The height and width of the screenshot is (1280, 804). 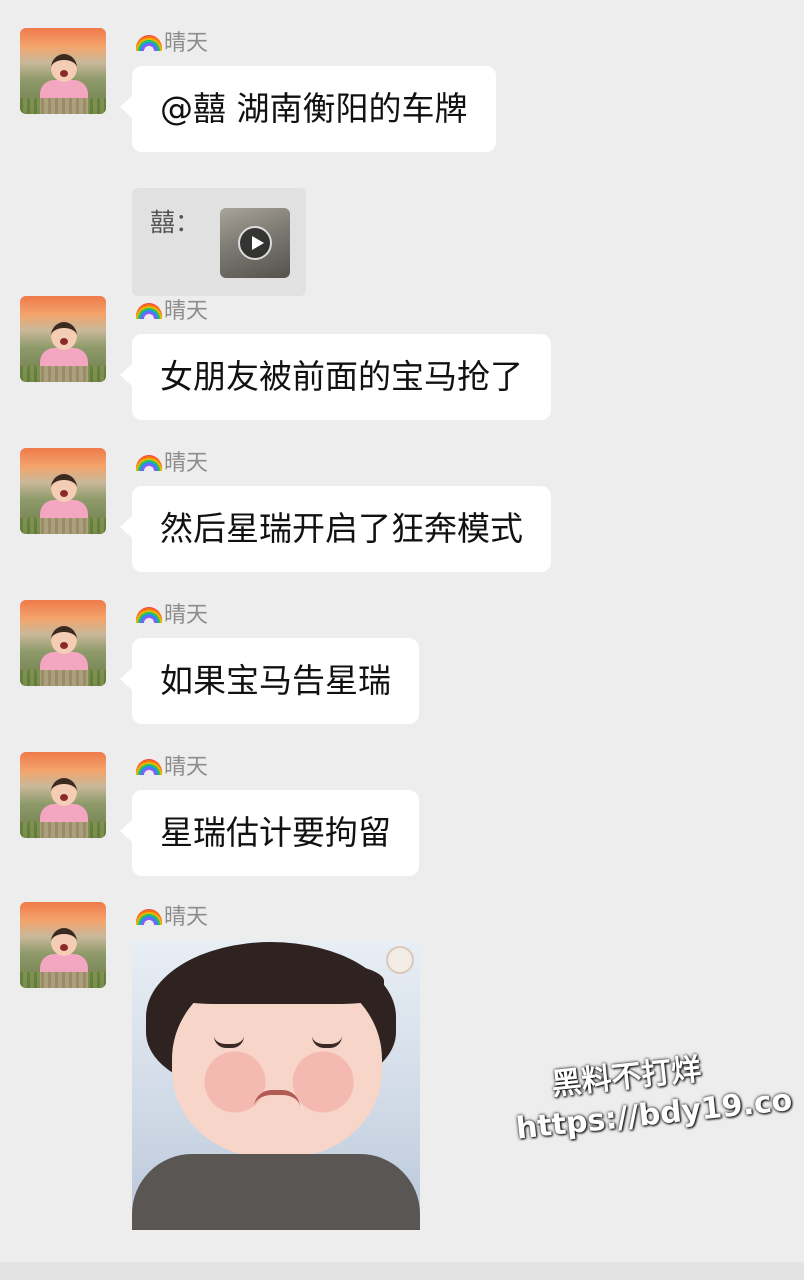 I want to click on sticker-bangs, so click(x=277, y=981).